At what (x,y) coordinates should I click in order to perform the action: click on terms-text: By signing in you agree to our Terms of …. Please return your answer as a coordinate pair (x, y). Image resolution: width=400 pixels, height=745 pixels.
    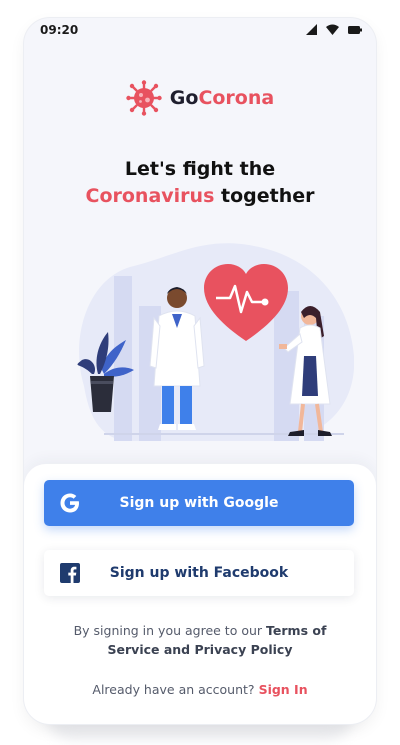
    Looking at the image, I should click on (200, 640).